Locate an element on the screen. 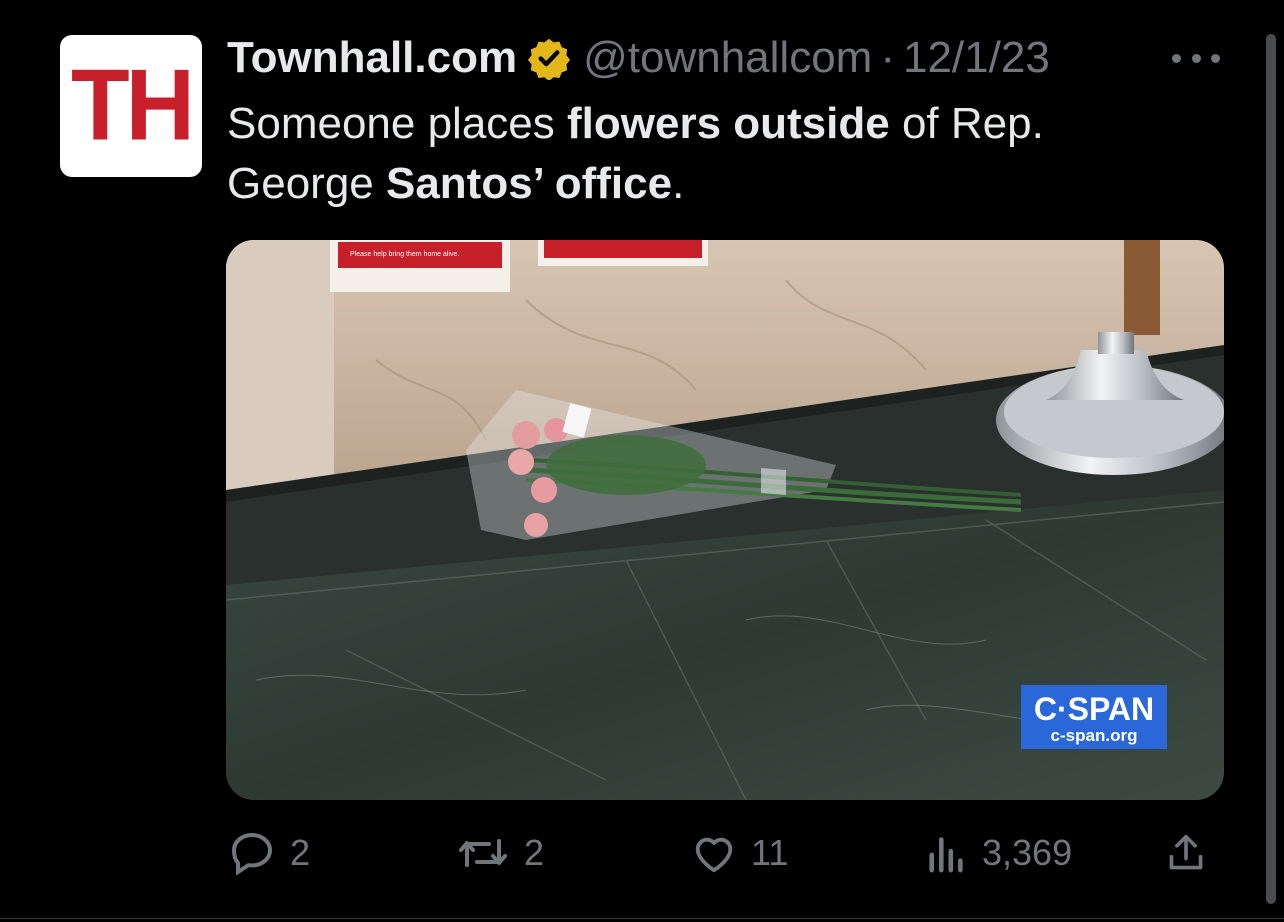 The height and width of the screenshot is (922, 1284). views-button: 3,369 is located at coordinates (999, 853).